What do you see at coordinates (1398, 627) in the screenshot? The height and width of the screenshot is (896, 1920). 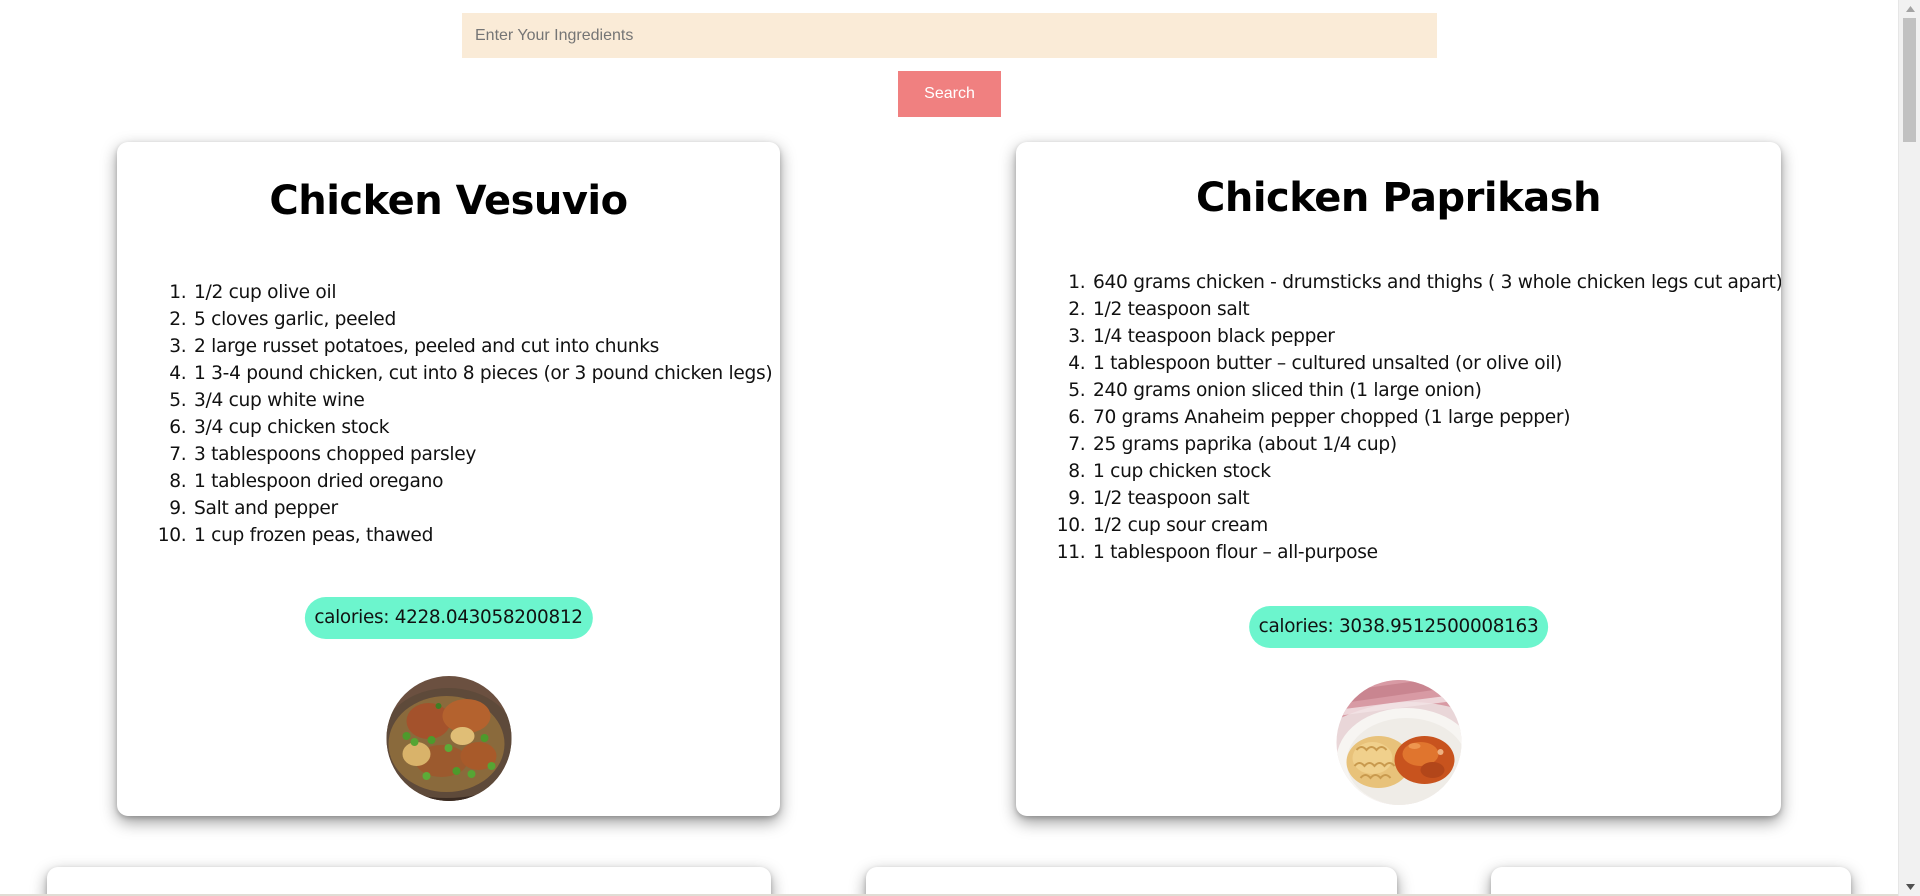 I see `calories-badge: calories: 3038.9512500008163` at bounding box center [1398, 627].